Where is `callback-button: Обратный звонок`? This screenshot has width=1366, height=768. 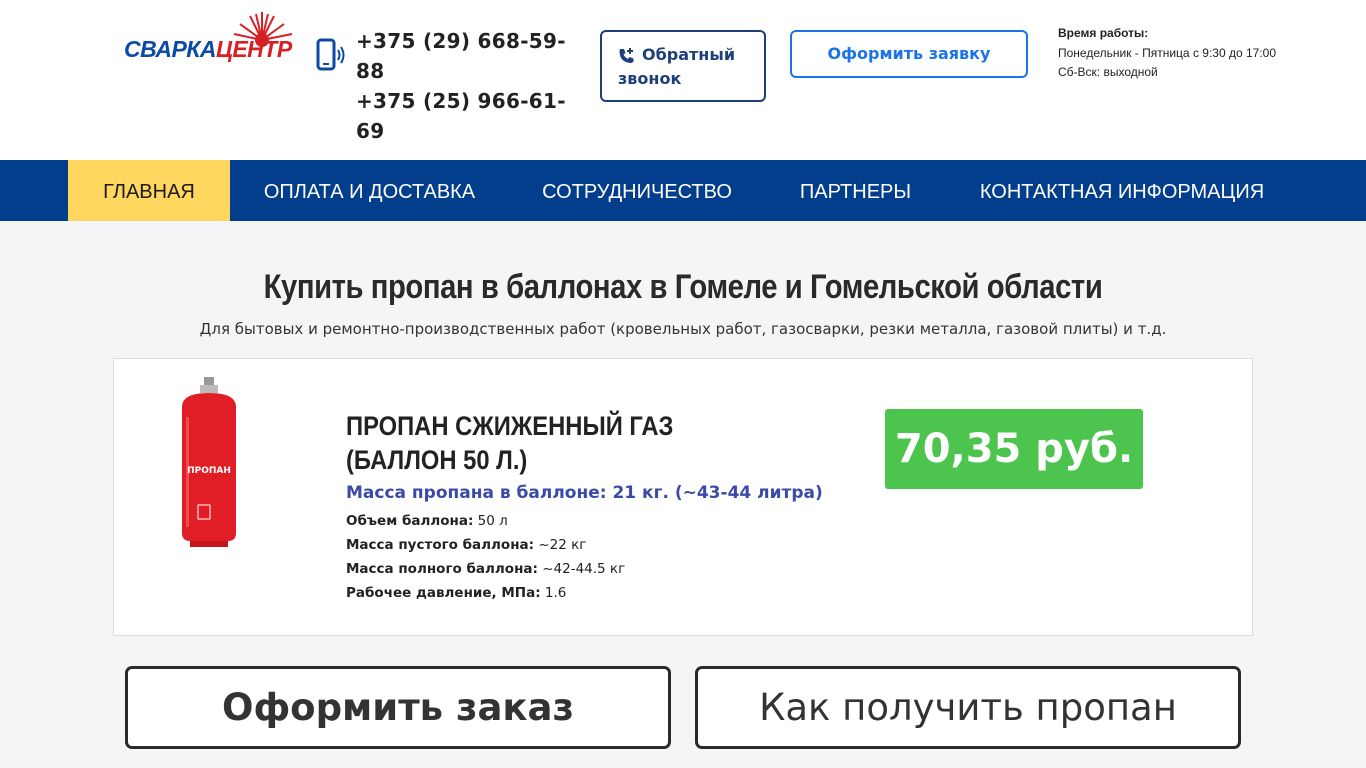
callback-button: Обратный звонок is located at coordinates (683, 66).